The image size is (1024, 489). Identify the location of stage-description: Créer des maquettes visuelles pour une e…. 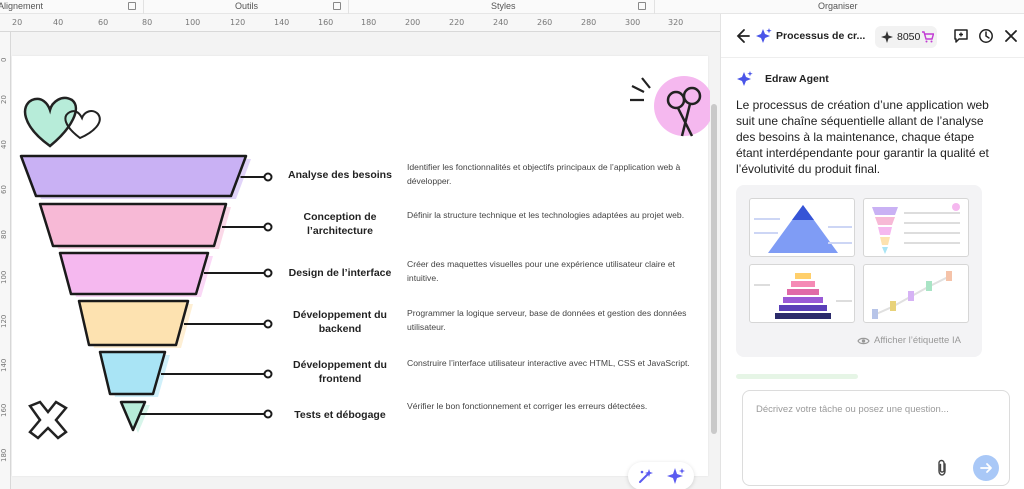
(554, 271).